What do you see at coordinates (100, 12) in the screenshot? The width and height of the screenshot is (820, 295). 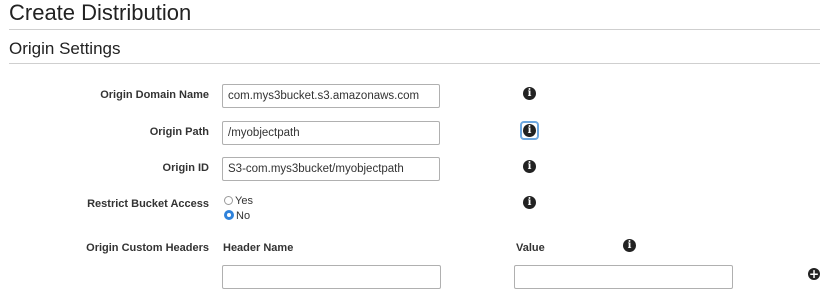 I see `page-title: Create Distribution` at bounding box center [100, 12].